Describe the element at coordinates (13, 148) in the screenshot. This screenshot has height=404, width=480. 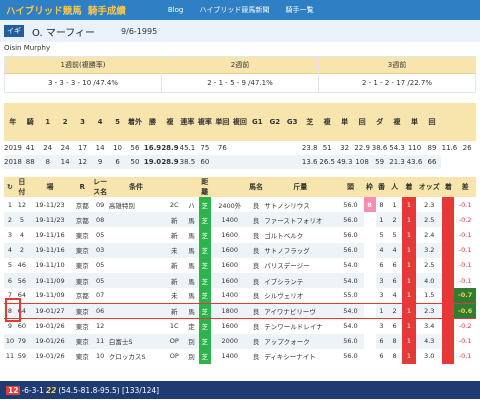
I see `yearly-cell: 2019` at that location.